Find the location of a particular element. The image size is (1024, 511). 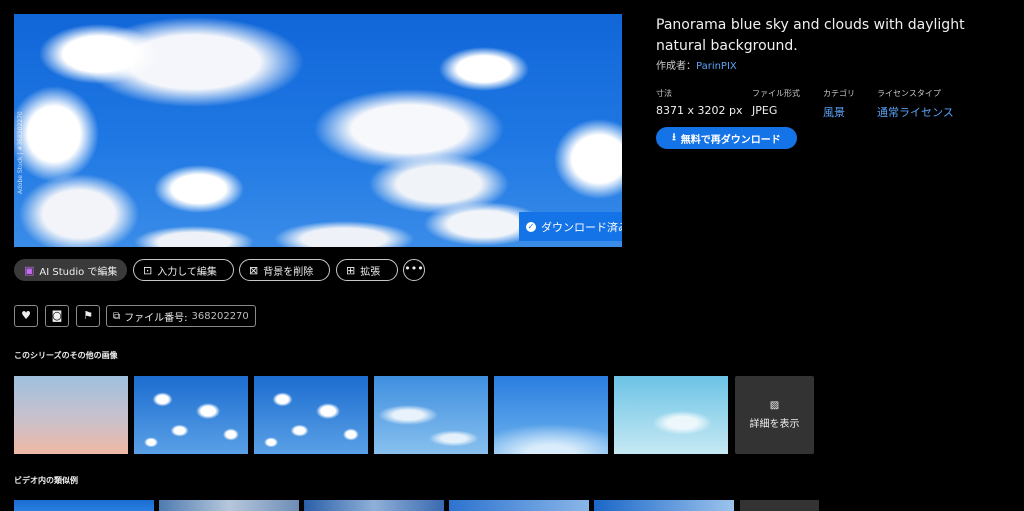

ai-studio-edit-button: ▣ AI Studio で編集 is located at coordinates (70, 270).